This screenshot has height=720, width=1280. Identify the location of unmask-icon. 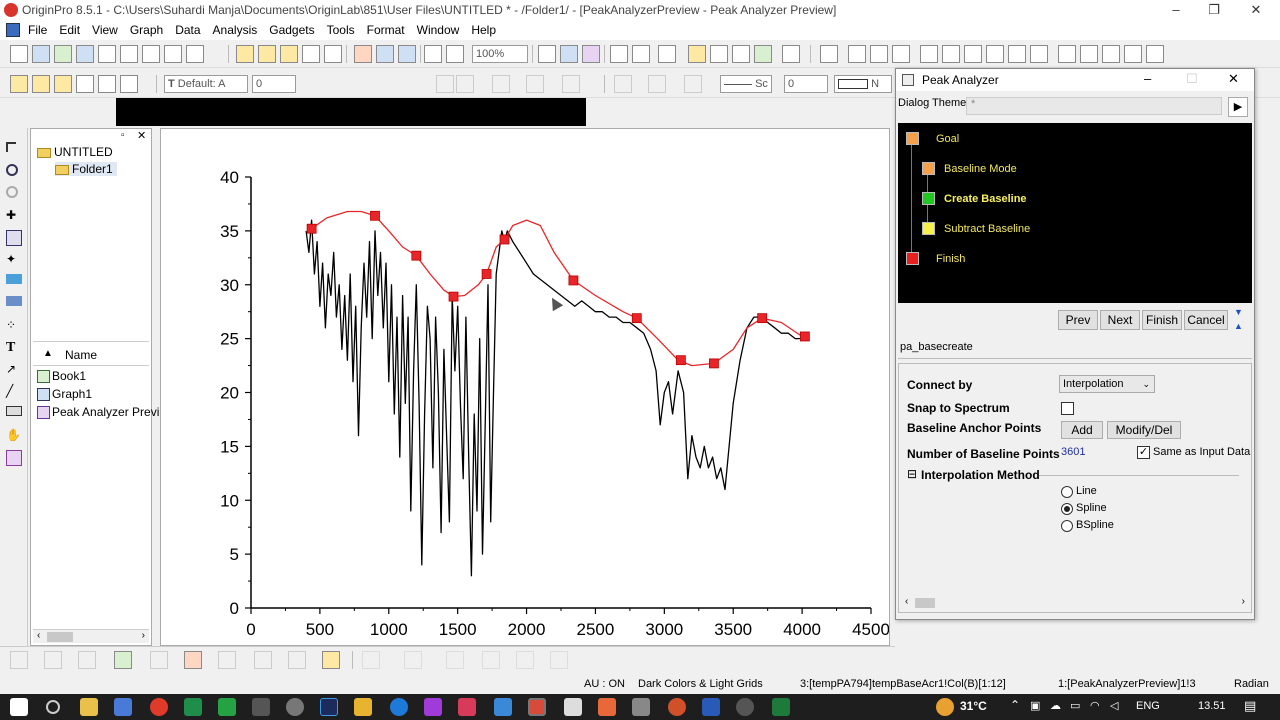
(41, 84).